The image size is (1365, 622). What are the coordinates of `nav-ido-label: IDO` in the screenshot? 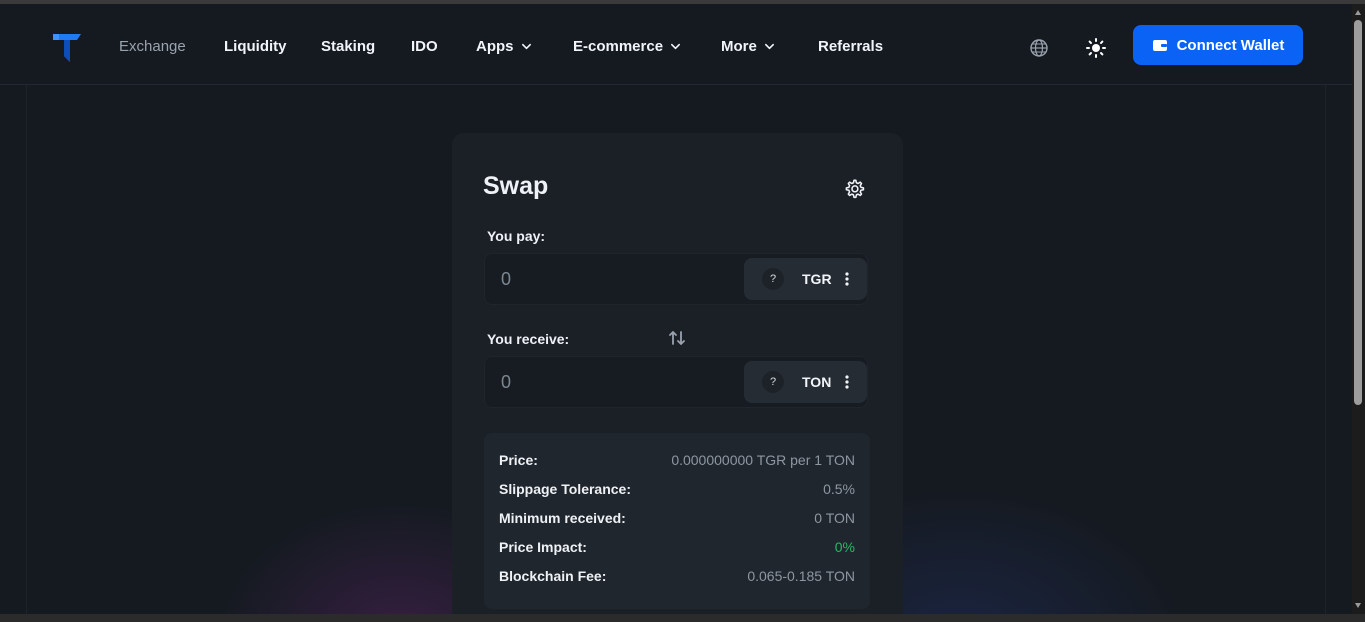 It's located at (424, 46).